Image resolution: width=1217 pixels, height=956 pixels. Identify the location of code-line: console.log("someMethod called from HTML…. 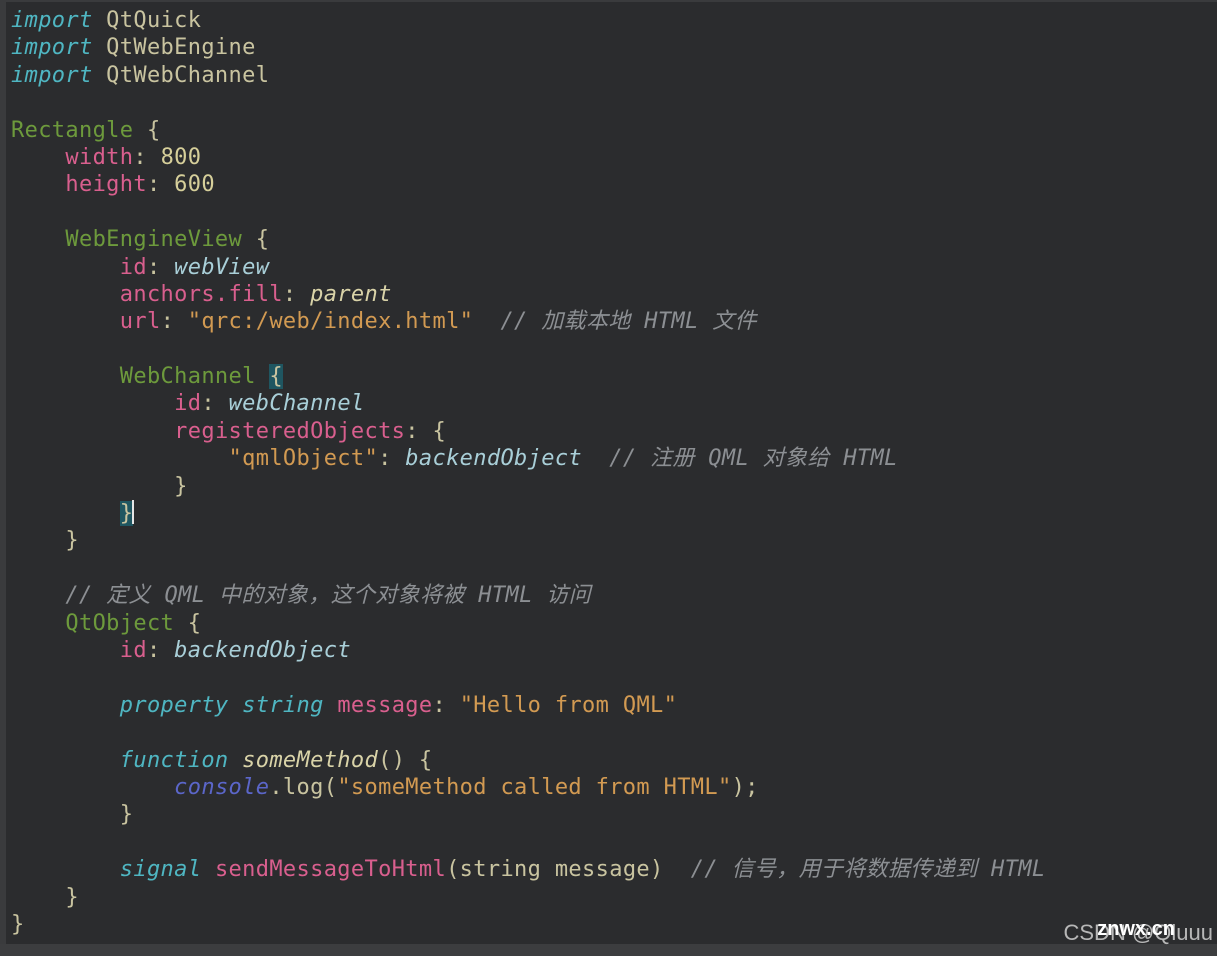
(528, 787).